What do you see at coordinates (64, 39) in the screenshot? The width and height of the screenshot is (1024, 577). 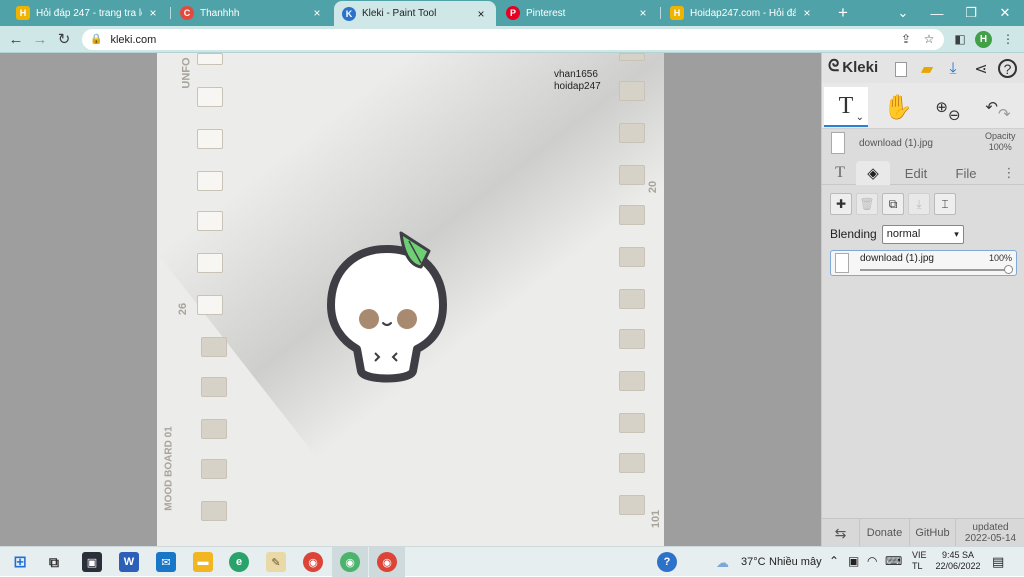 I see `reload-icon: ↻` at bounding box center [64, 39].